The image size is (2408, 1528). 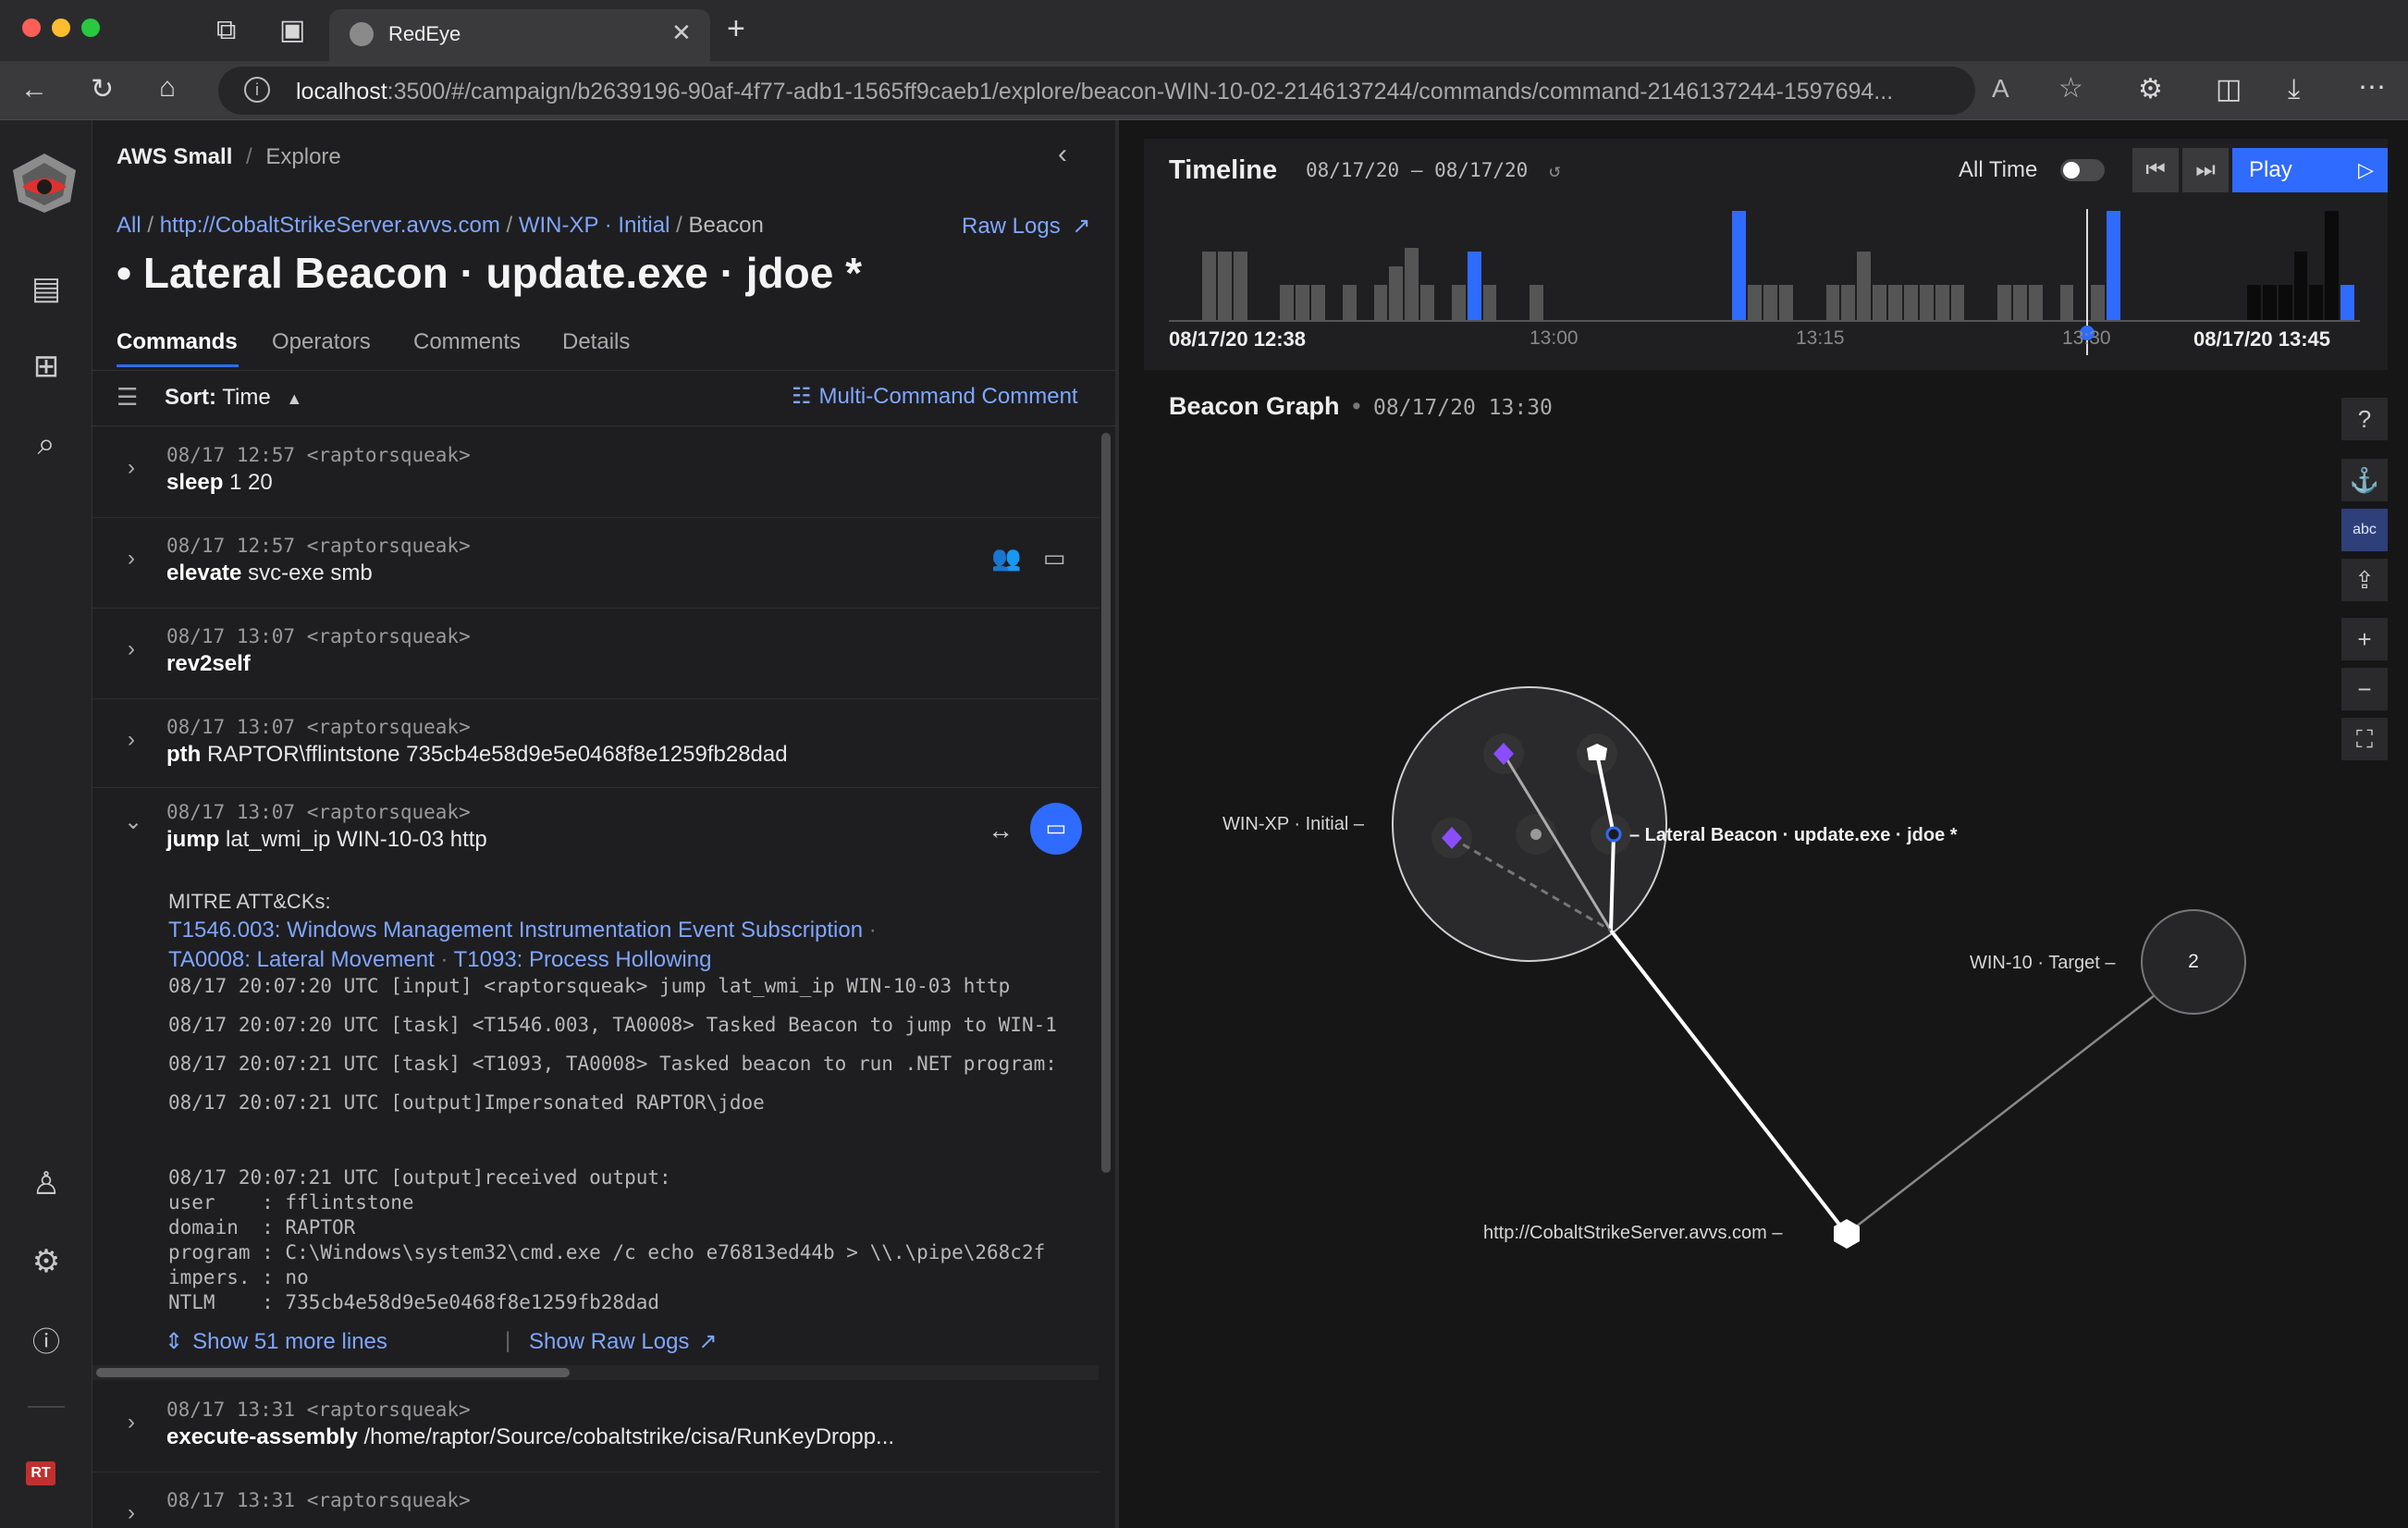 What do you see at coordinates (46, 444) in the screenshot?
I see `search-icon: ⌕` at bounding box center [46, 444].